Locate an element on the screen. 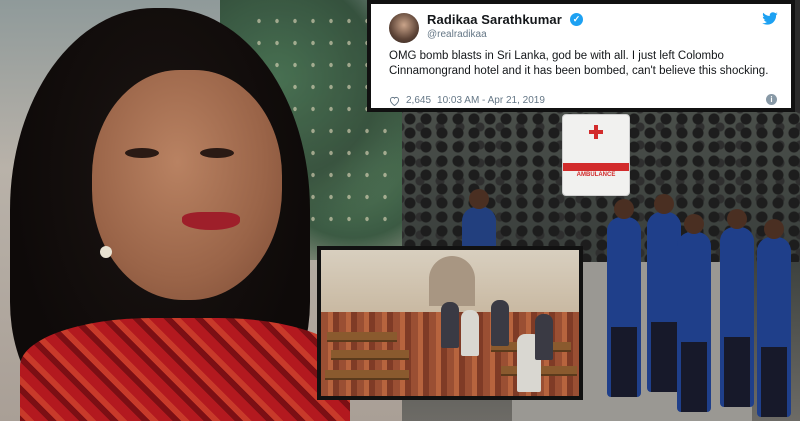 The height and width of the screenshot is (421, 800). face is located at coordinates (187, 185).